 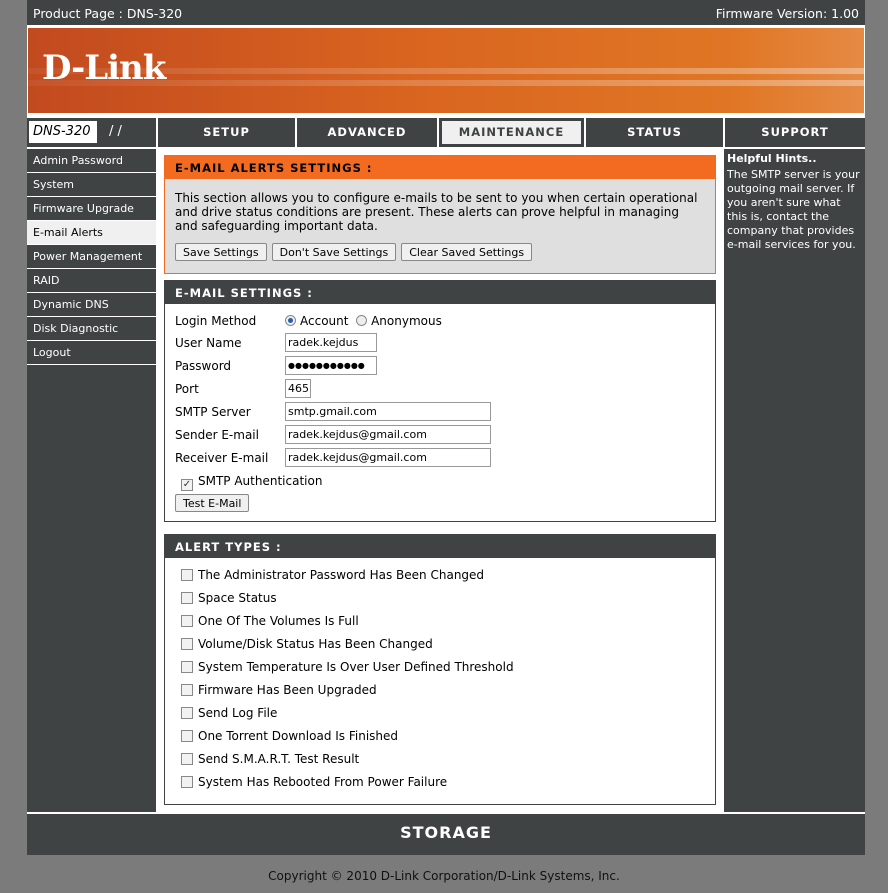 What do you see at coordinates (290, 320) in the screenshot?
I see `account-radio` at bounding box center [290, 320].